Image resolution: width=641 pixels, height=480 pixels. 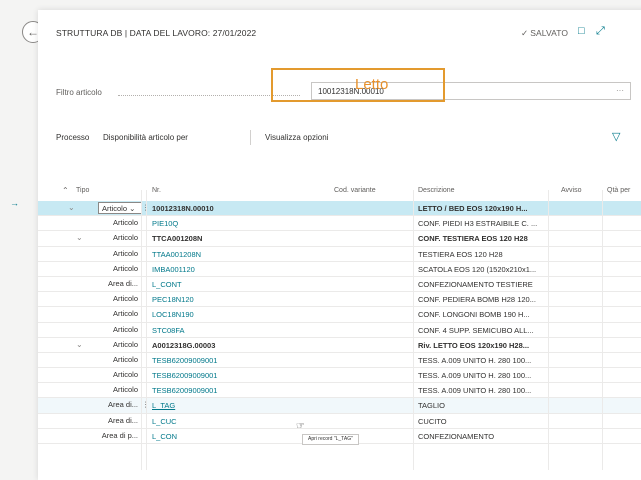 What do you see at coordinates (300, 426) in the screenshot?
I see `hand-cursor-icon: ☞` at bounding box center [300, 426].